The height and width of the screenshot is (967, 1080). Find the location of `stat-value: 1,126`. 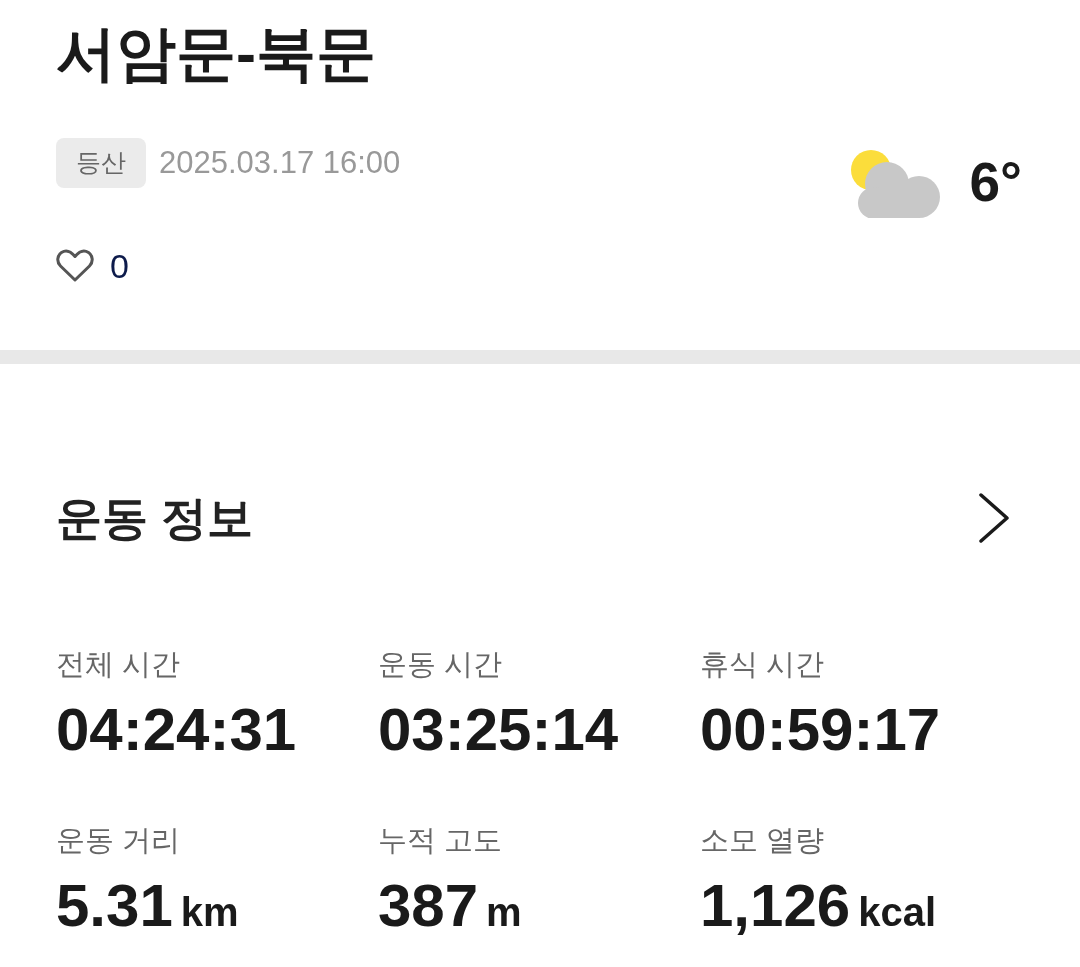

stat-value: 1,126 is located at coordinates (775, 906).